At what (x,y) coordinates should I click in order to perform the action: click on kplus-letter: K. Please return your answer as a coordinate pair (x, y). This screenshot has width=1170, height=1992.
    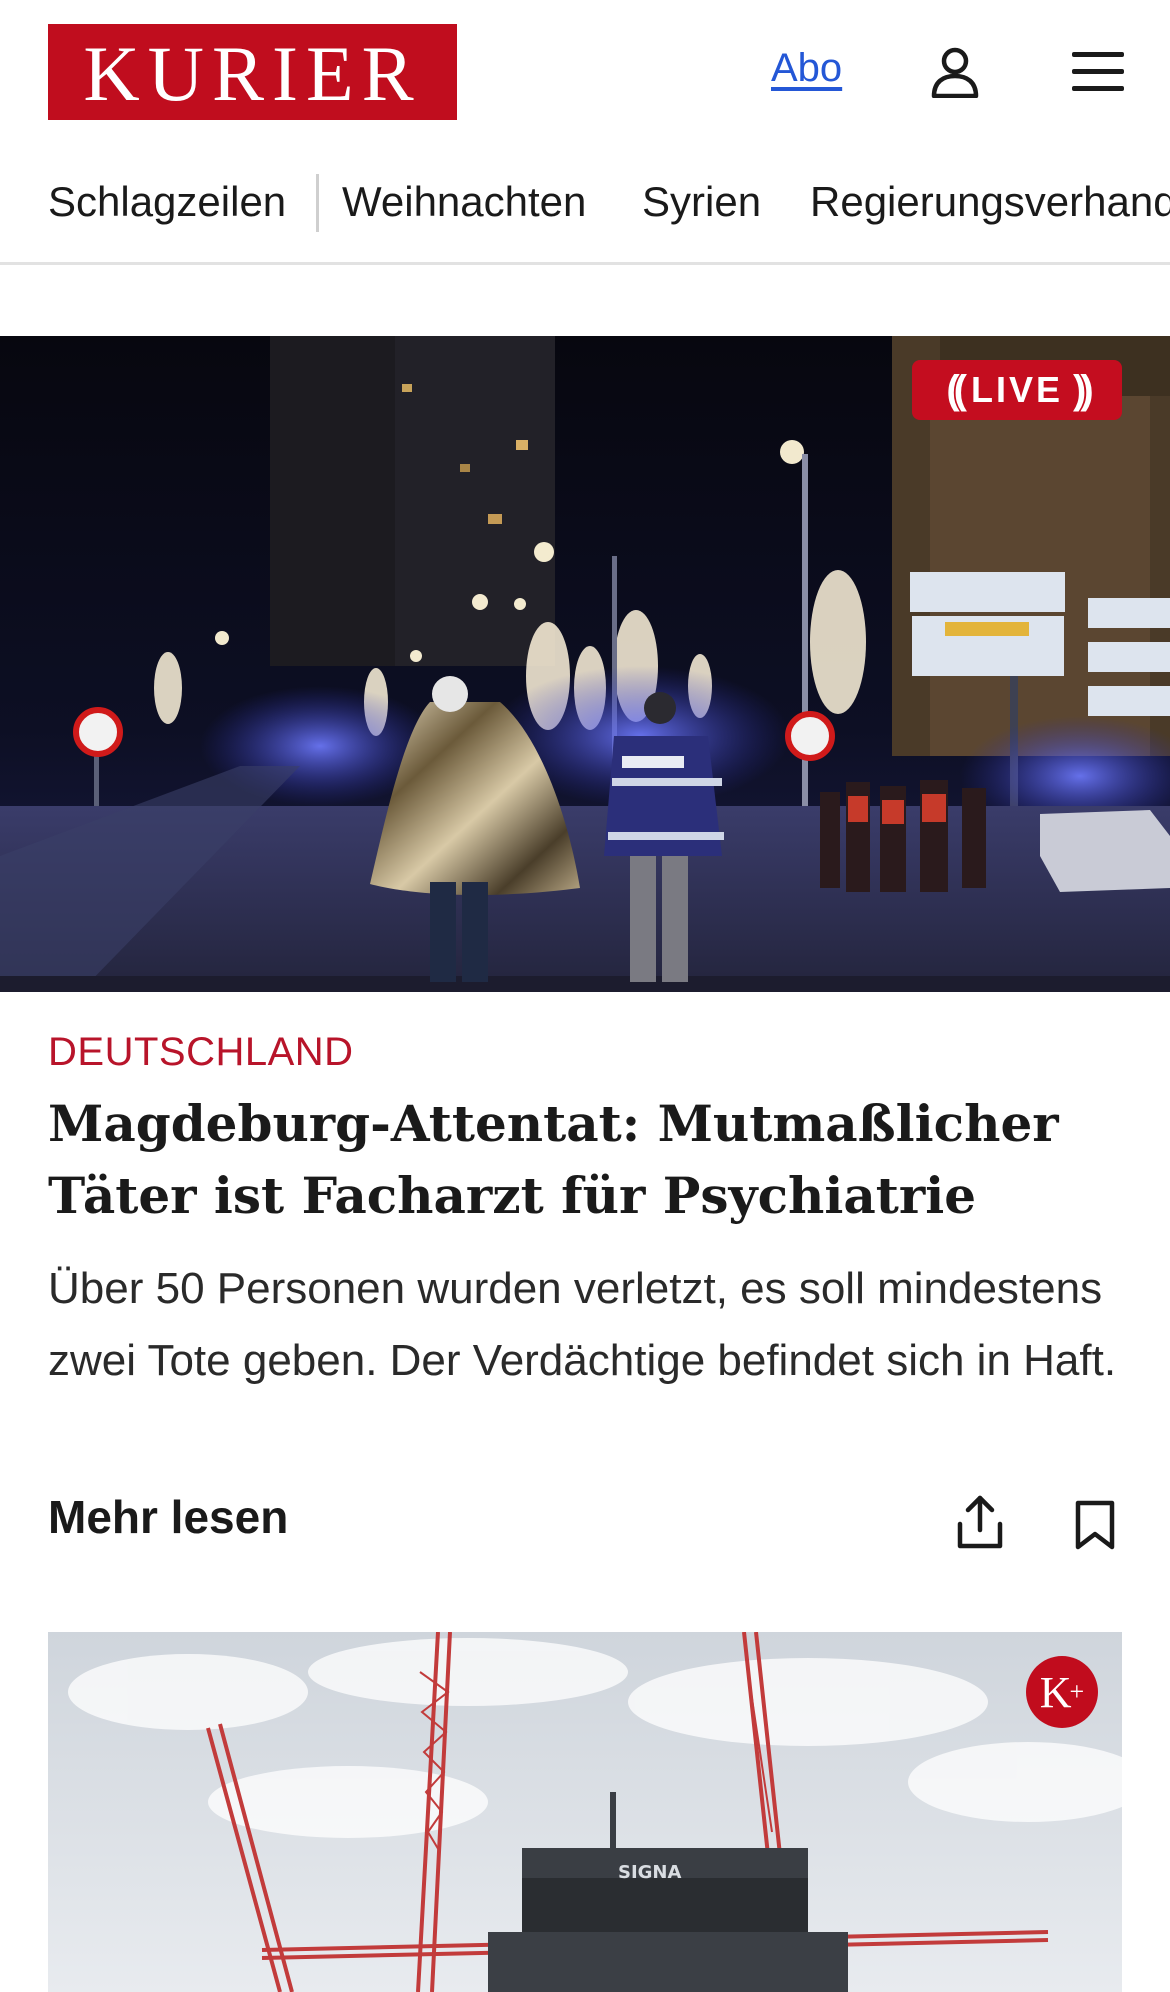
    Looking at the image, I should click on (1055, 1692).